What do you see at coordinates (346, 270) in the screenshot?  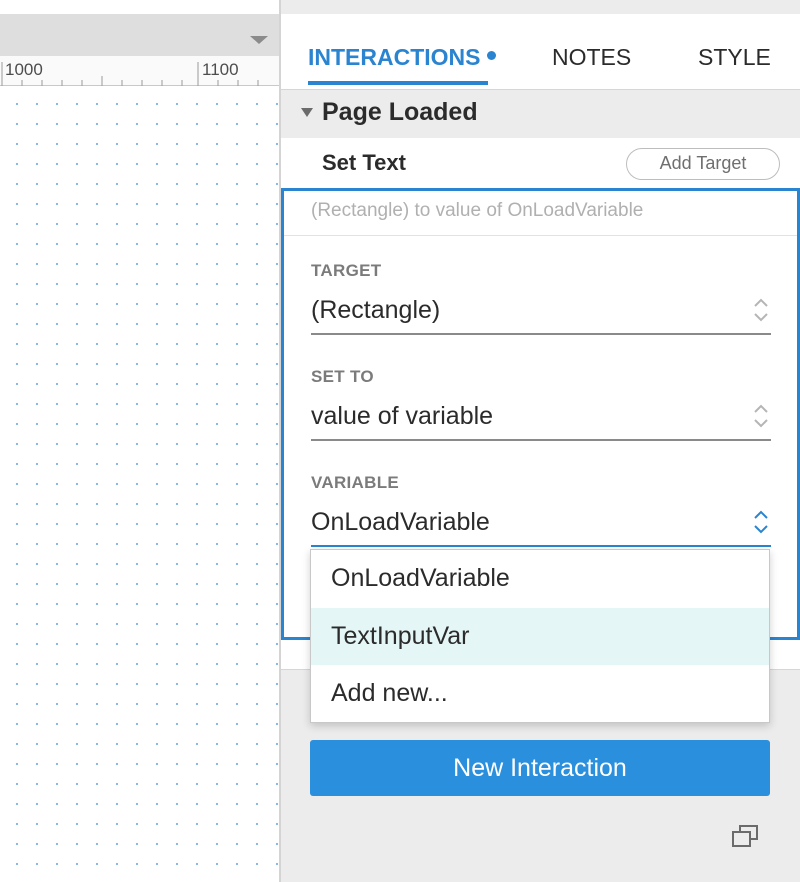 I see `target-label: TARGET` at bounding box center [346, 270].